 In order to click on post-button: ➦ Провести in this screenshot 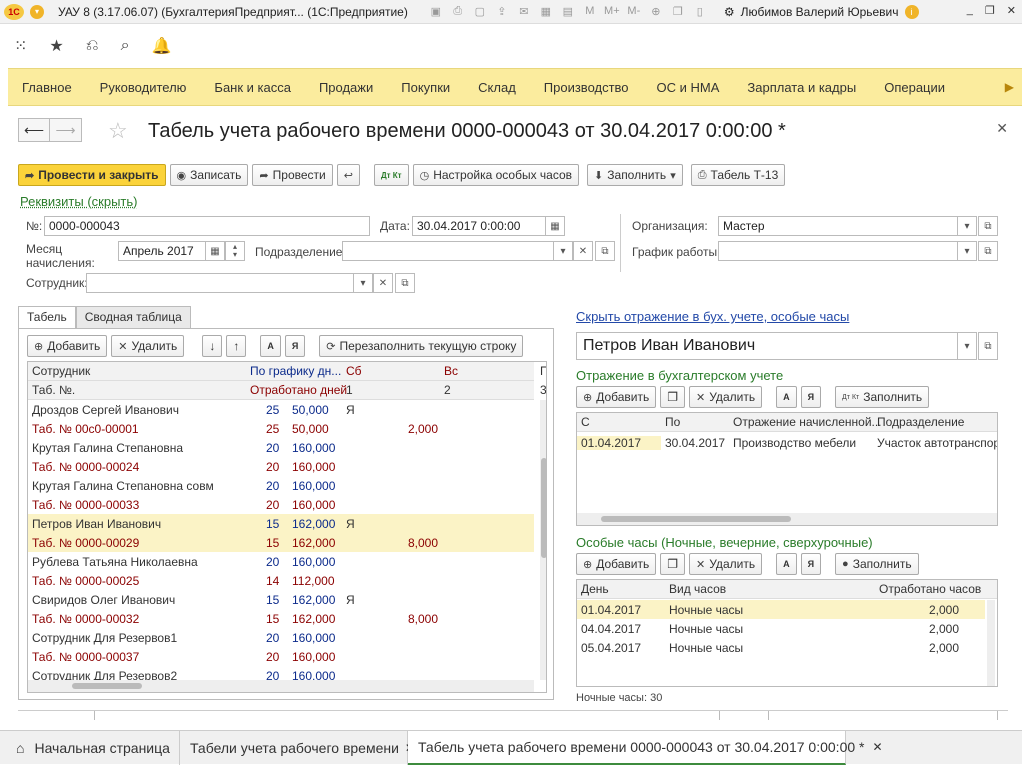, I will do `click(292, 175)`.